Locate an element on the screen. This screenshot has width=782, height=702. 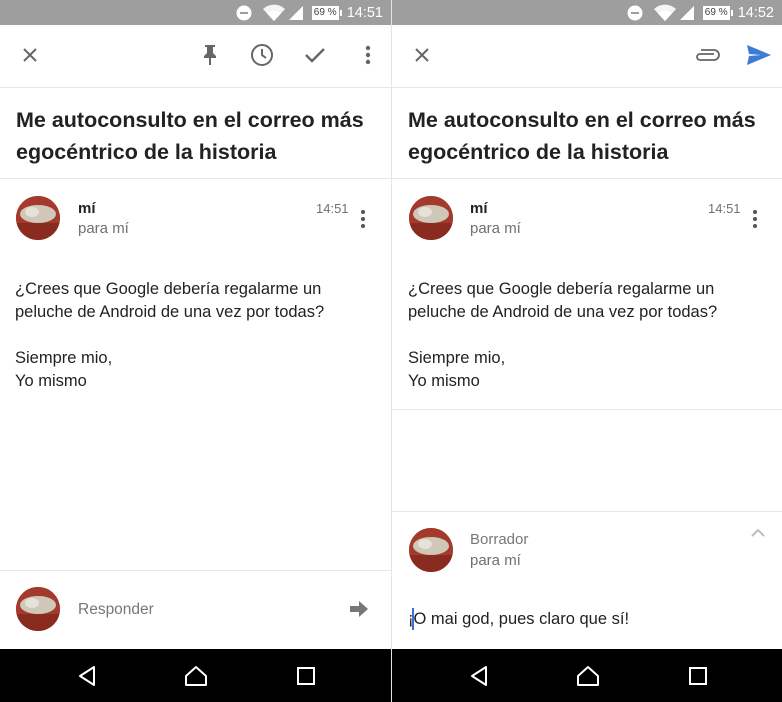
draft-label: Borrador is located at coordinates (499, 539).